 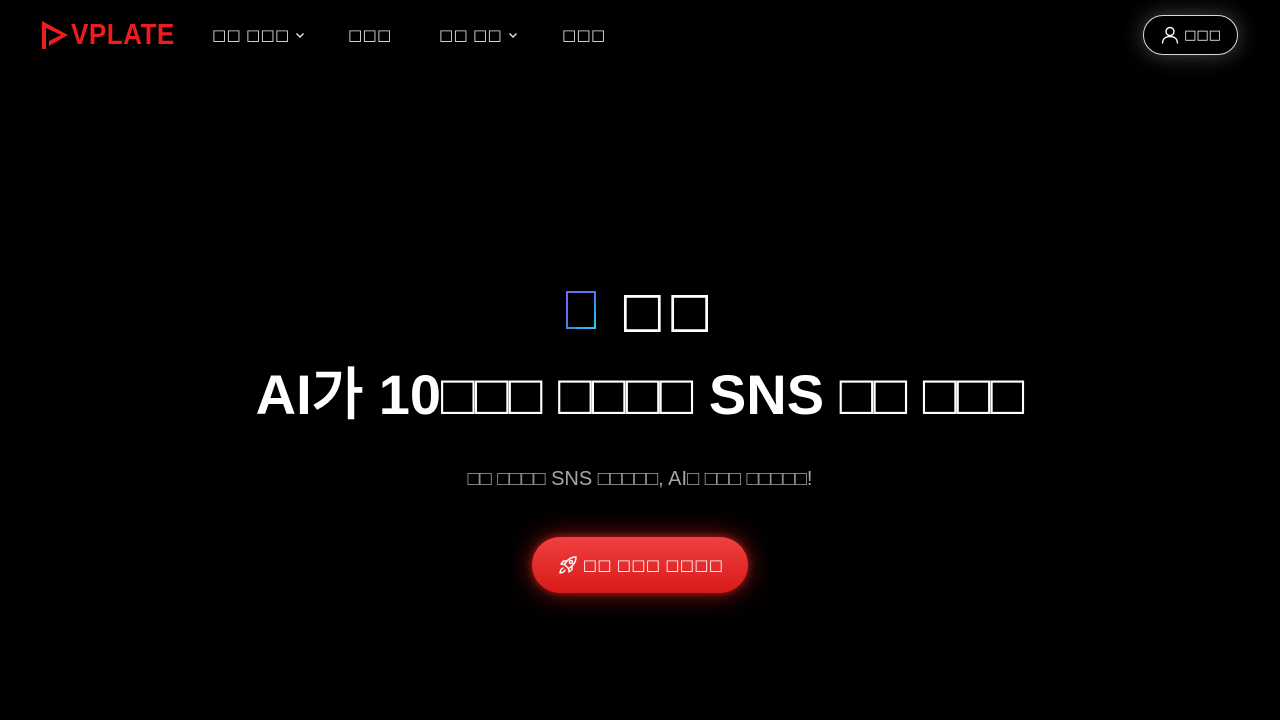 I want to click on nav-item-3: □□ □□, so click(x=478, y=35).